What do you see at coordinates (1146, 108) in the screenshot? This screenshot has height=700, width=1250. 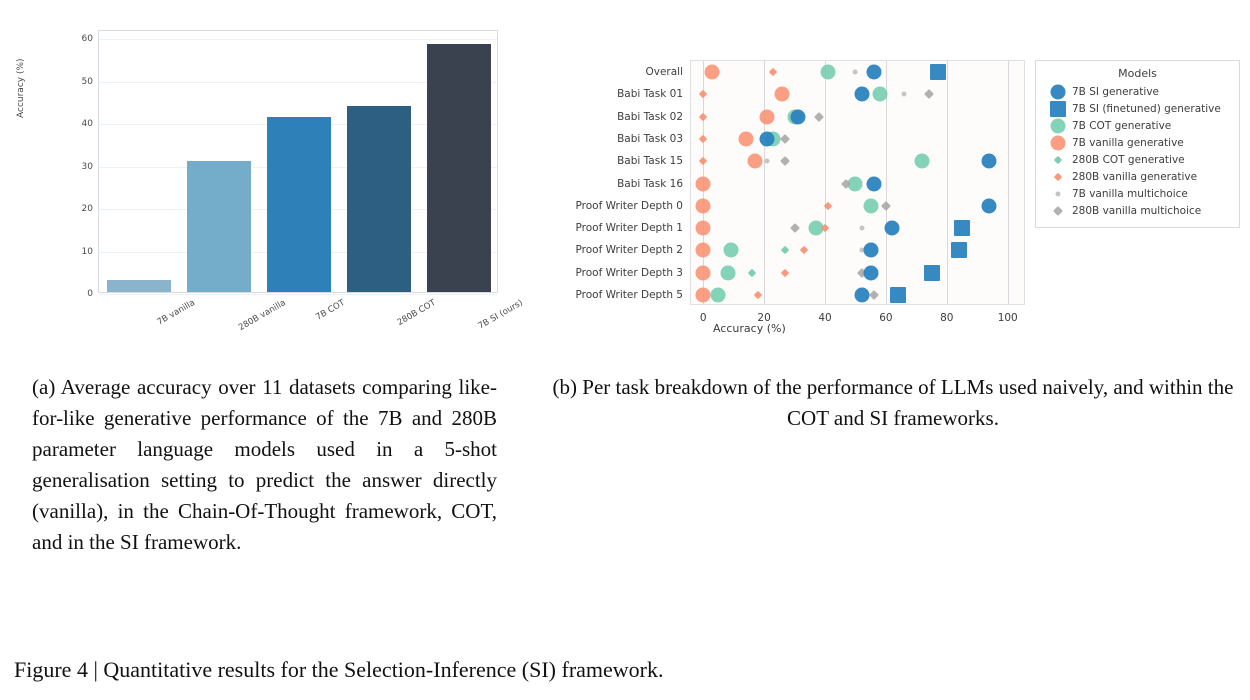 I see `legend-item-label: 7B SI (finetuned) generative` at bounding box center [1146, 108].